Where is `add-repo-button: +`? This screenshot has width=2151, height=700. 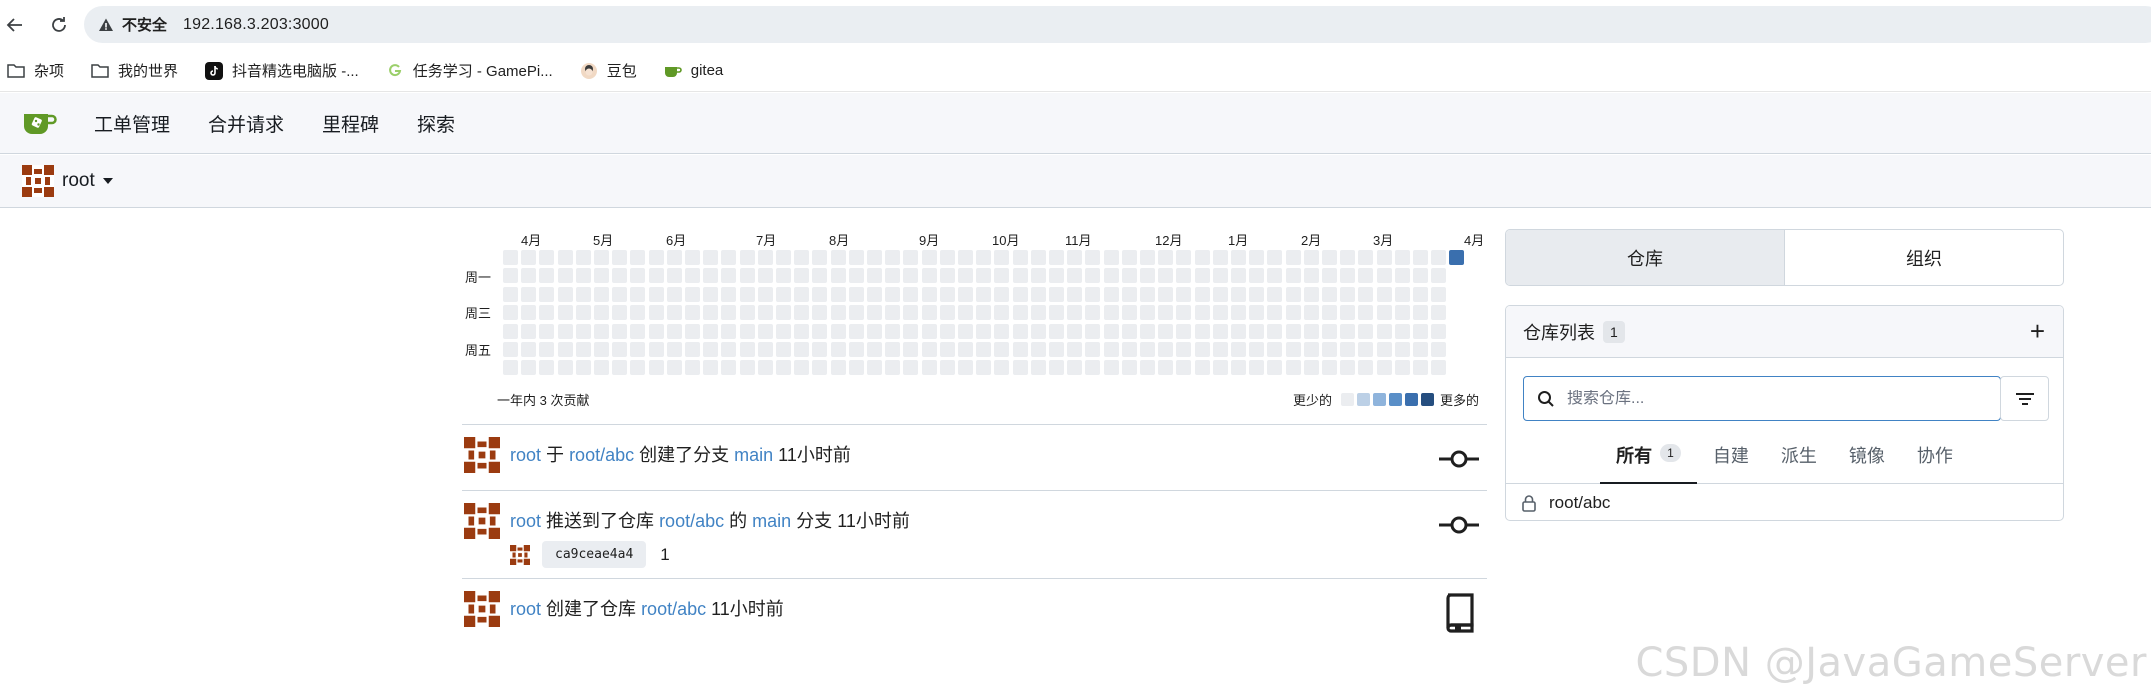
add-repo-button: + is located at coordinates (2037, 331).